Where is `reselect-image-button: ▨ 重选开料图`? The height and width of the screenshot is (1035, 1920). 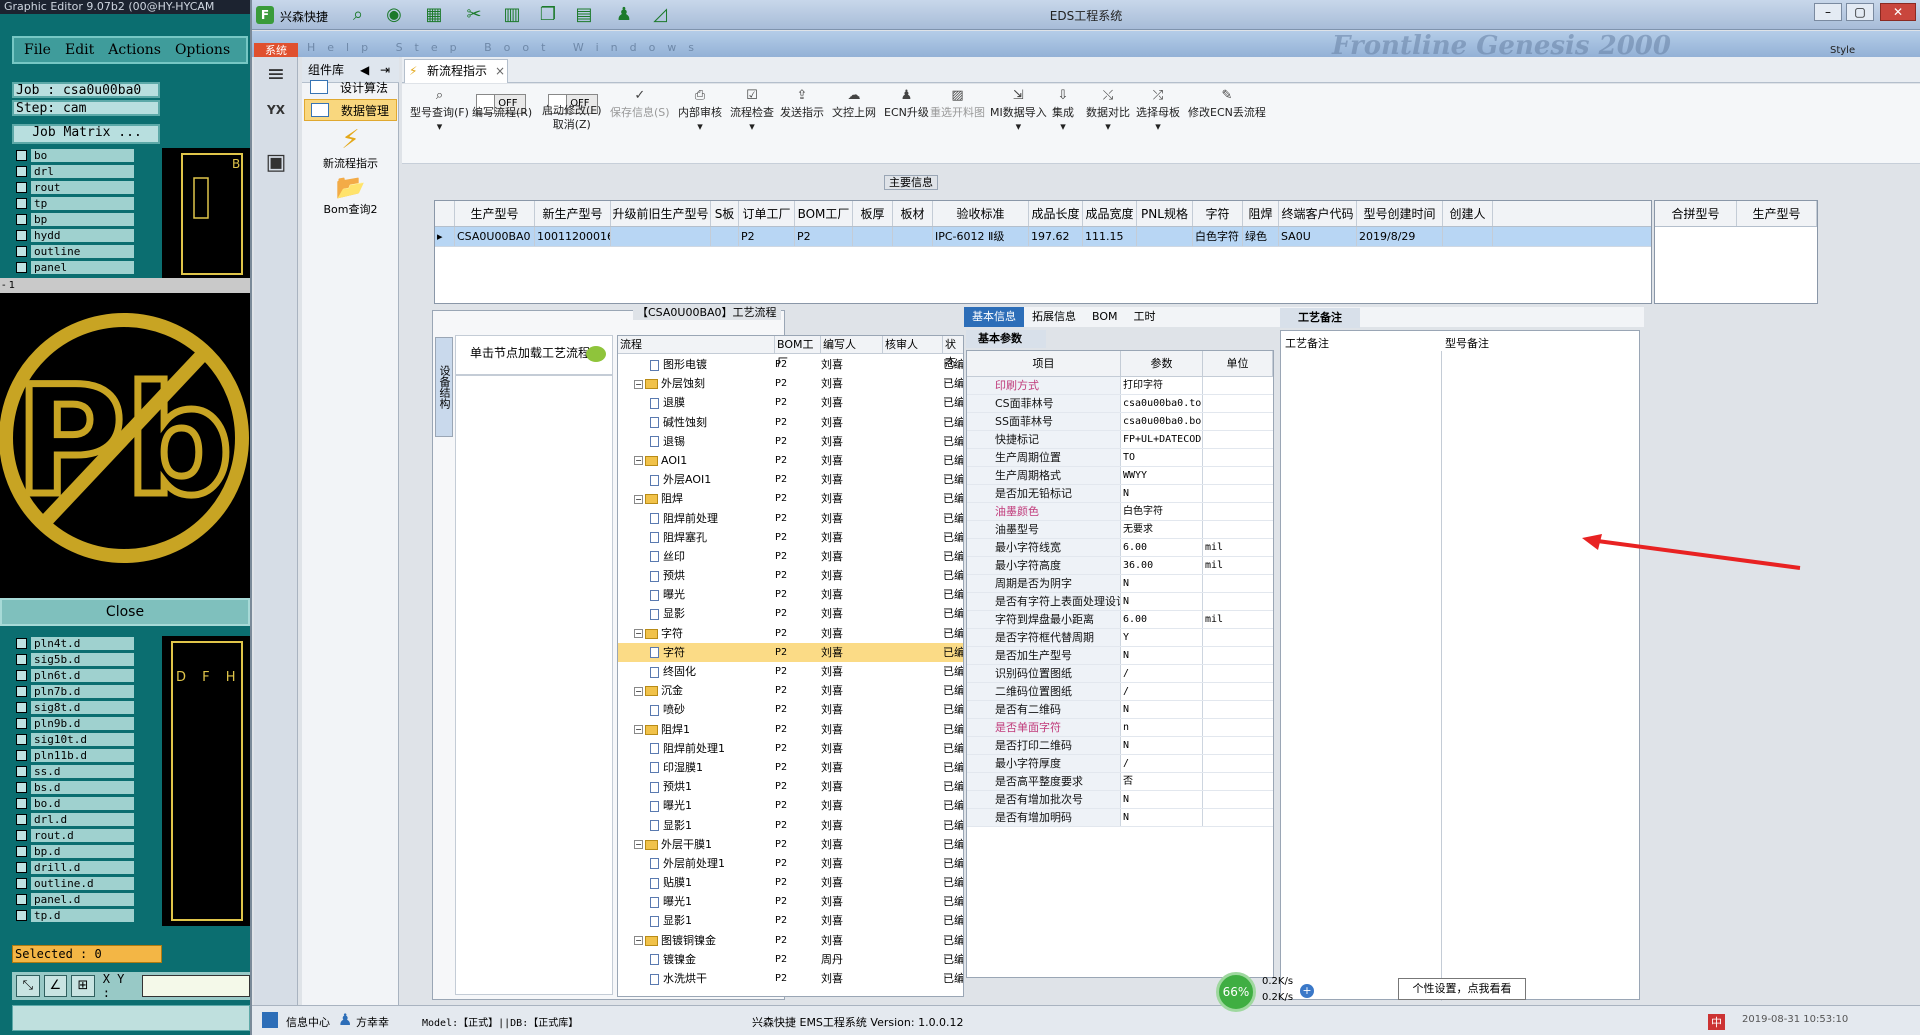
reselect-image-button: ▨ 重选开料图 is located at coordinates (957, 104).